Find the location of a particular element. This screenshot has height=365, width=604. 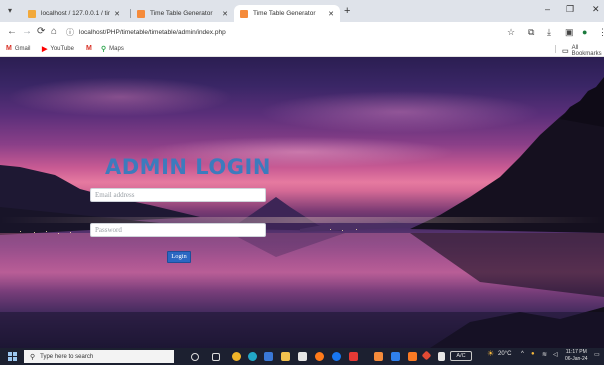

tab-phpmyadmin: localhost / 127.0.0.1 / timetab ✕ is located at coordinates (74, 13).